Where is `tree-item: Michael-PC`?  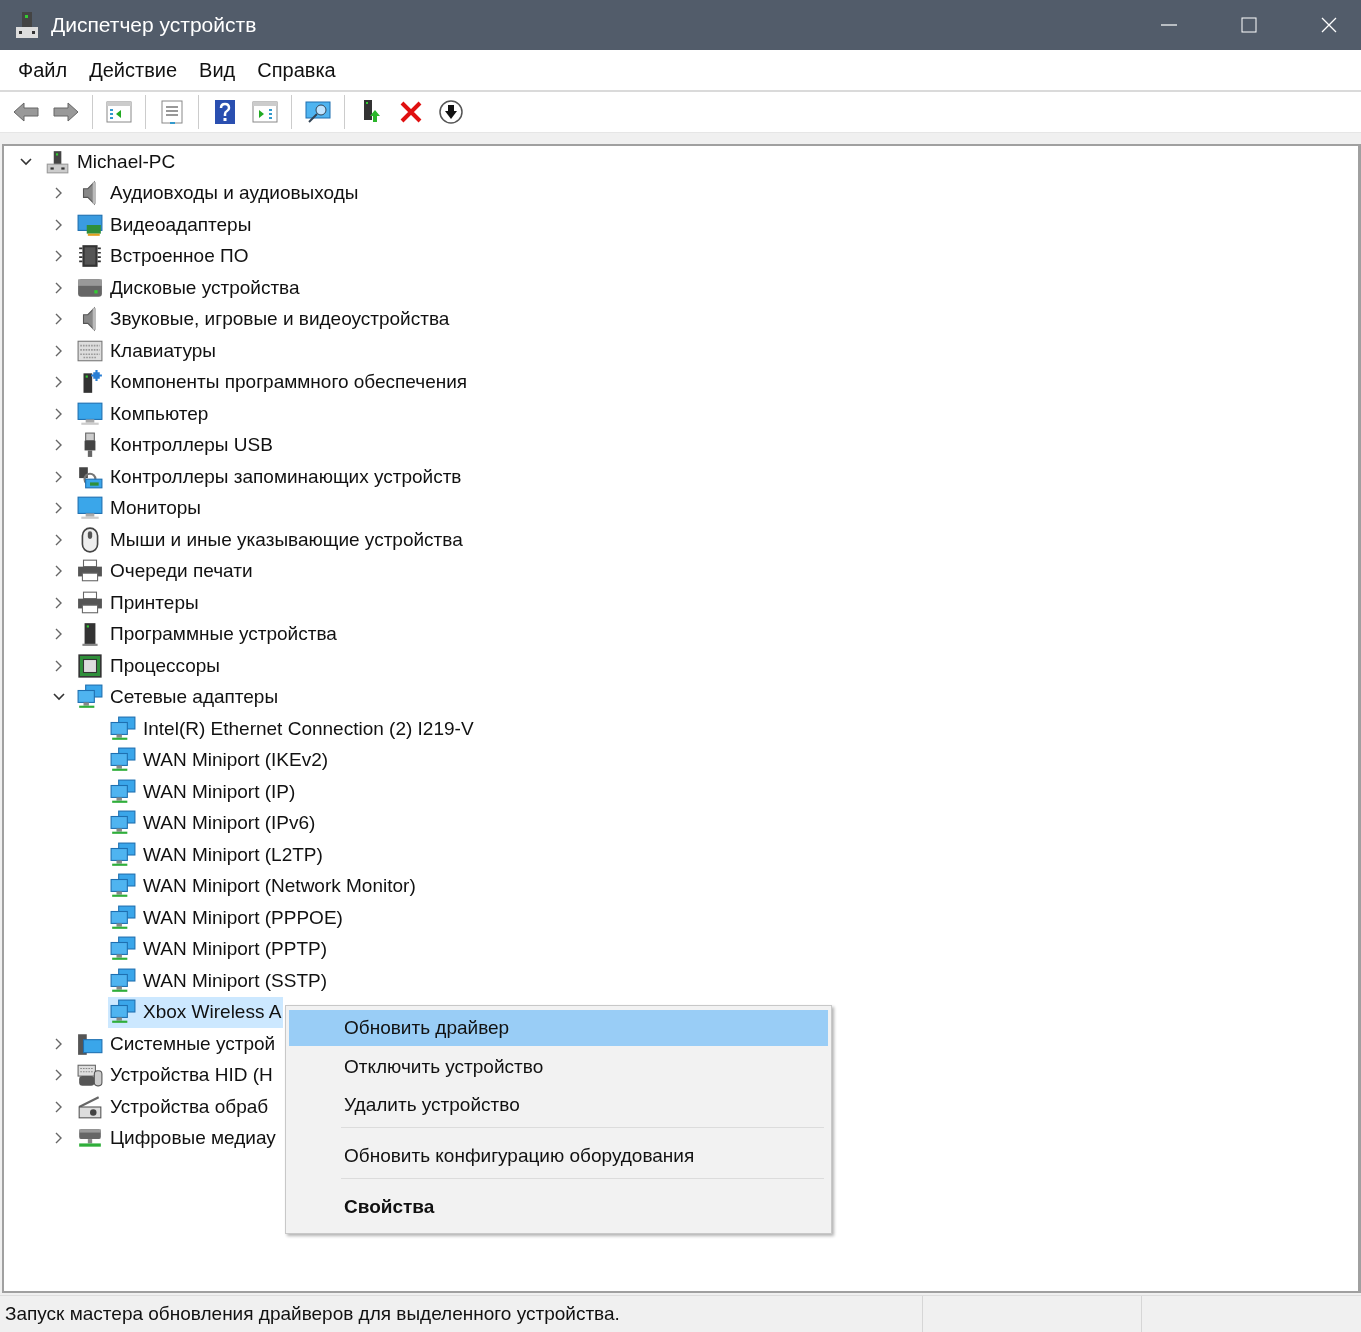 tree-item: Michael-PC is located at coordinates (110, 162).